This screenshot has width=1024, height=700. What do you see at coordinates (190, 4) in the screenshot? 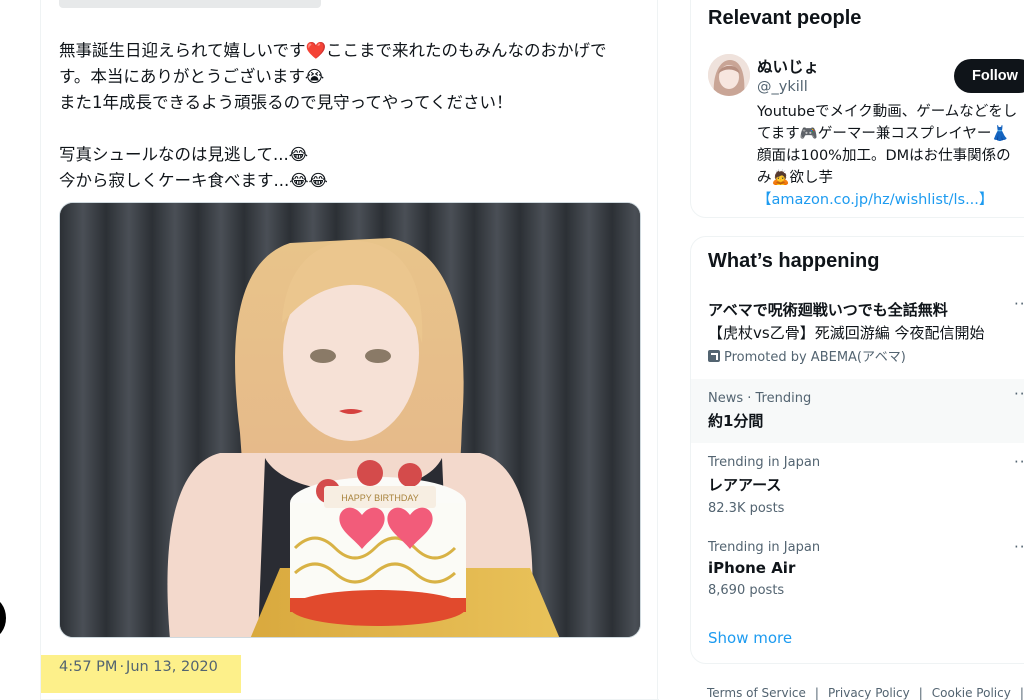
I see `media-edge` at bounding box center [190, 4].